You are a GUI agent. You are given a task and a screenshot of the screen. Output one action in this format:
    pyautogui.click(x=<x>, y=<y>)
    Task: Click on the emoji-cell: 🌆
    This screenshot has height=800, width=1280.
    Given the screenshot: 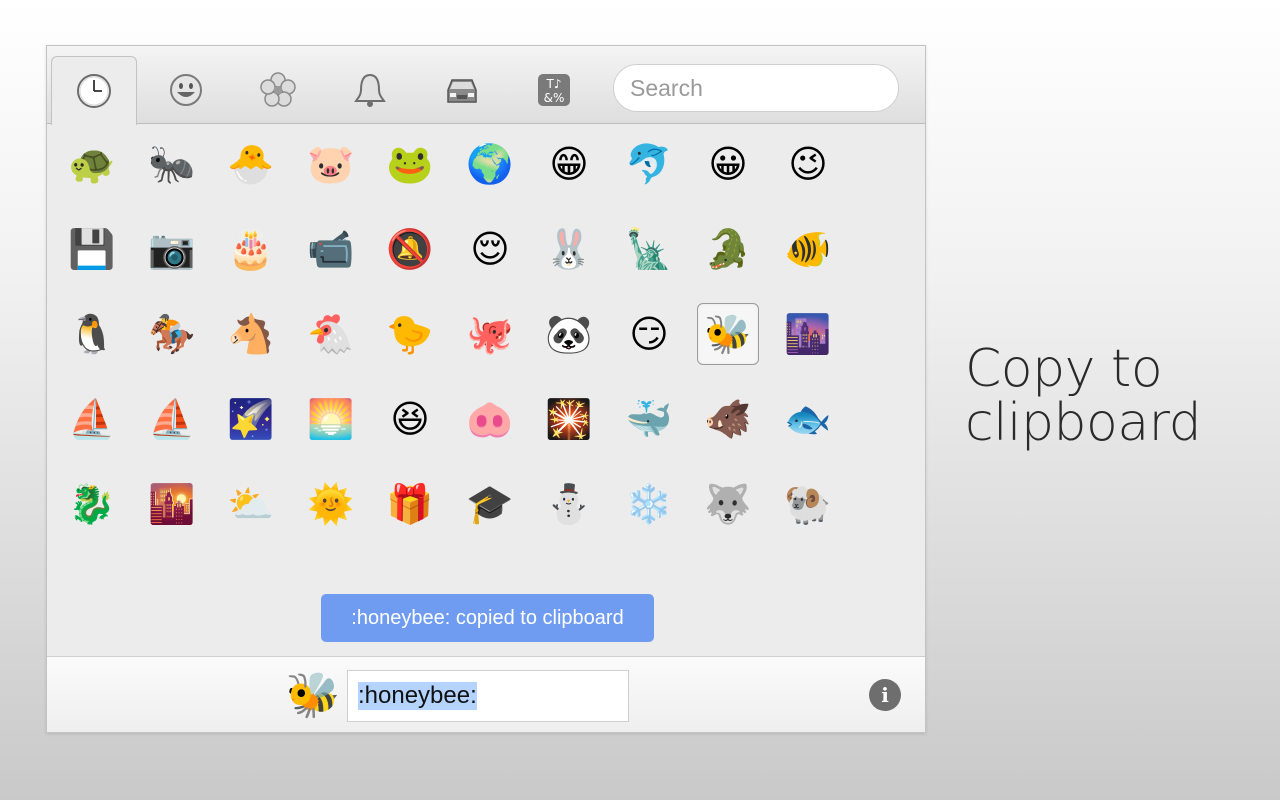 What is the action you would take?
    pyautogui.click(x=808, y=334)
    